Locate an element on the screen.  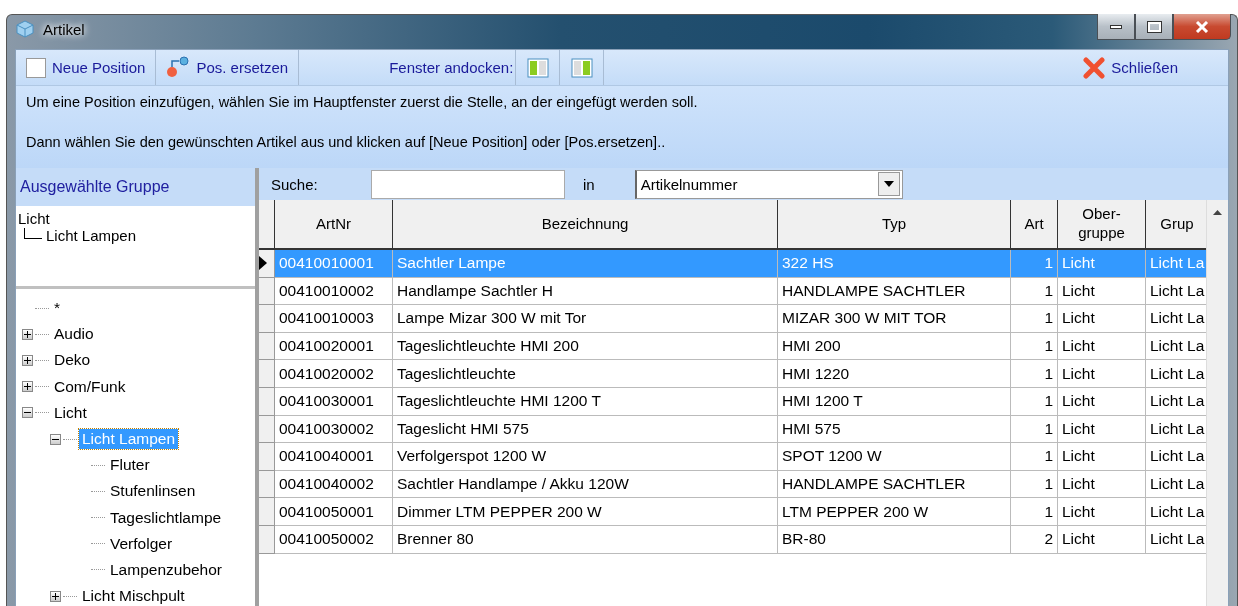
table-cell: Brenner 80 is located at coordinates (585, 539).